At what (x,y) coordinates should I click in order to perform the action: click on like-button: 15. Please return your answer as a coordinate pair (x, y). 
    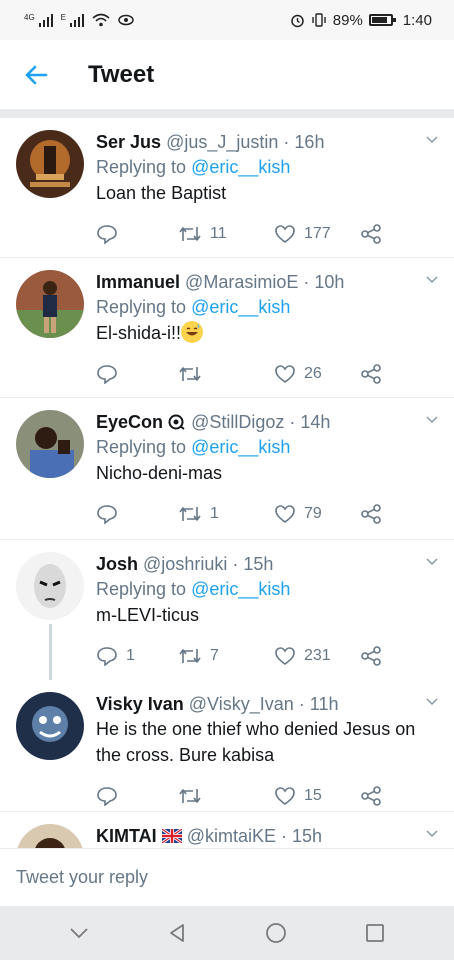
    Looking at the image, I should click on (317, 796).